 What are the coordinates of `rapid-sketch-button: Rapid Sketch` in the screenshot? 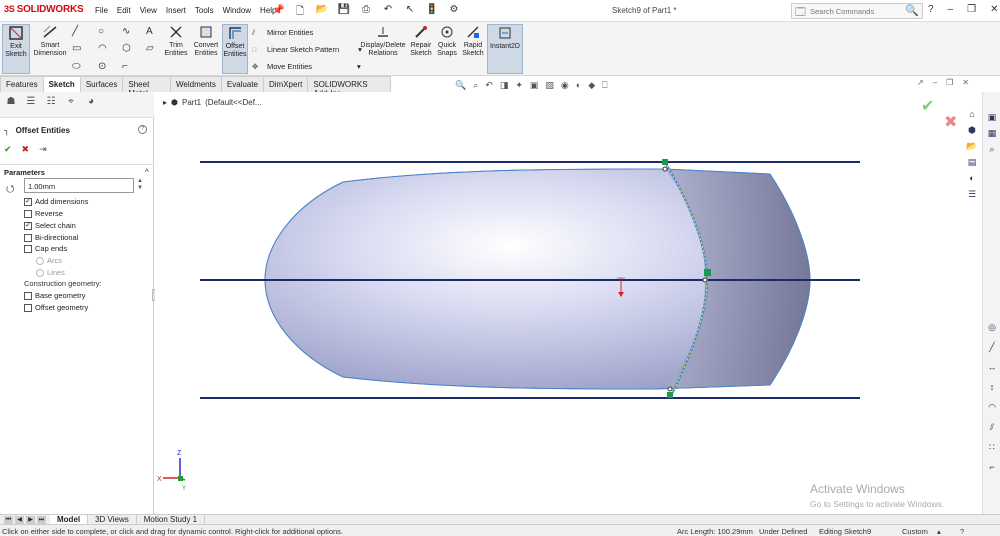 It's located at (473, 41).